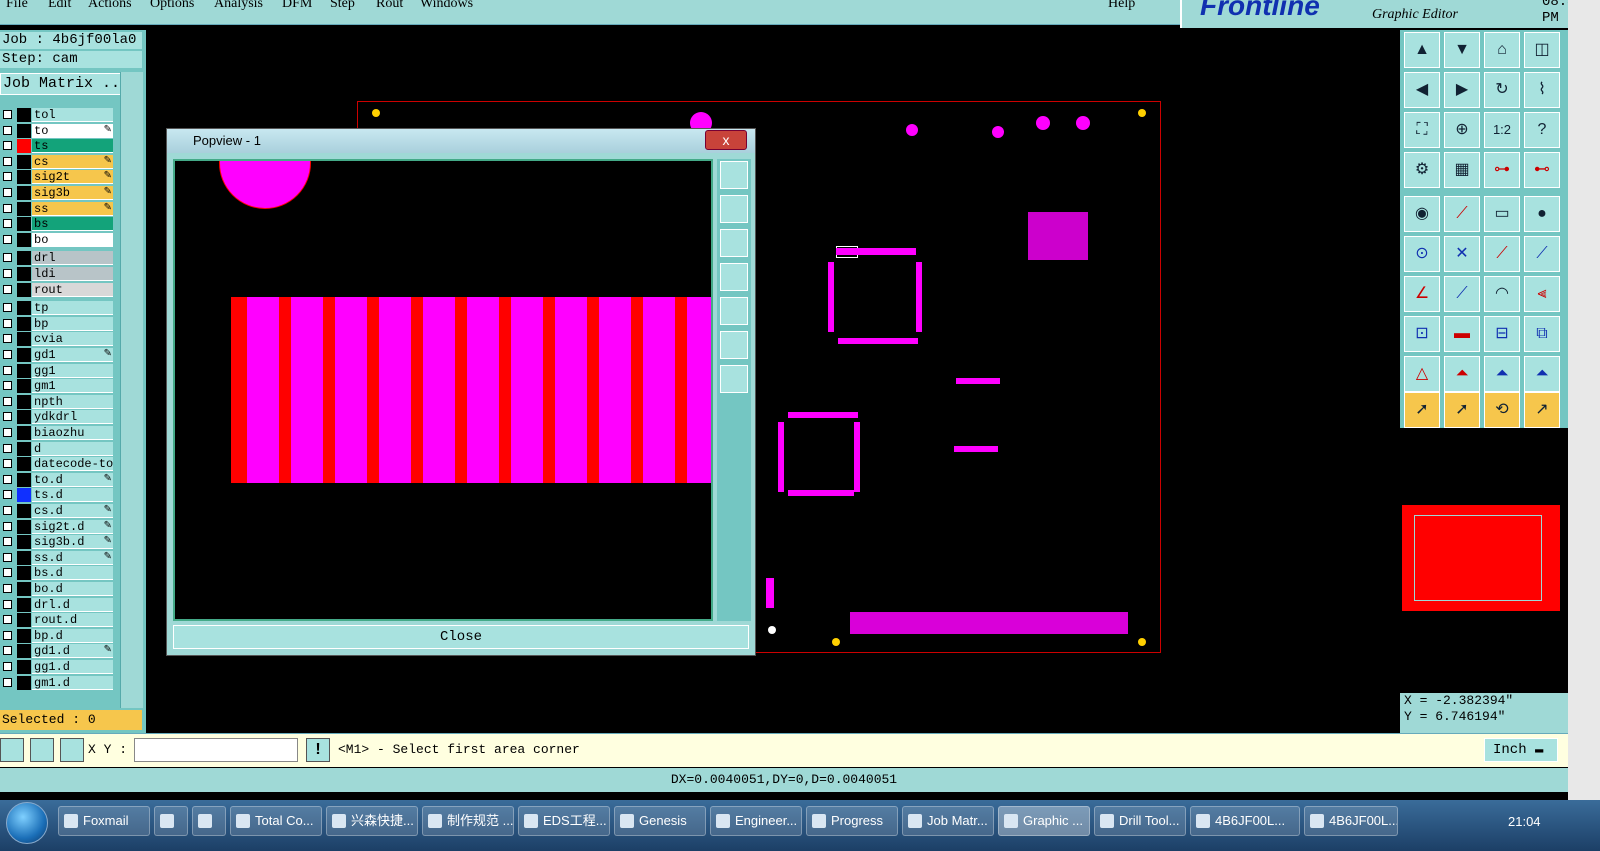 Image resolution: width=1600 pixels, height=851 pixels. I want to click on layer-name: cs, so click(72, 161).